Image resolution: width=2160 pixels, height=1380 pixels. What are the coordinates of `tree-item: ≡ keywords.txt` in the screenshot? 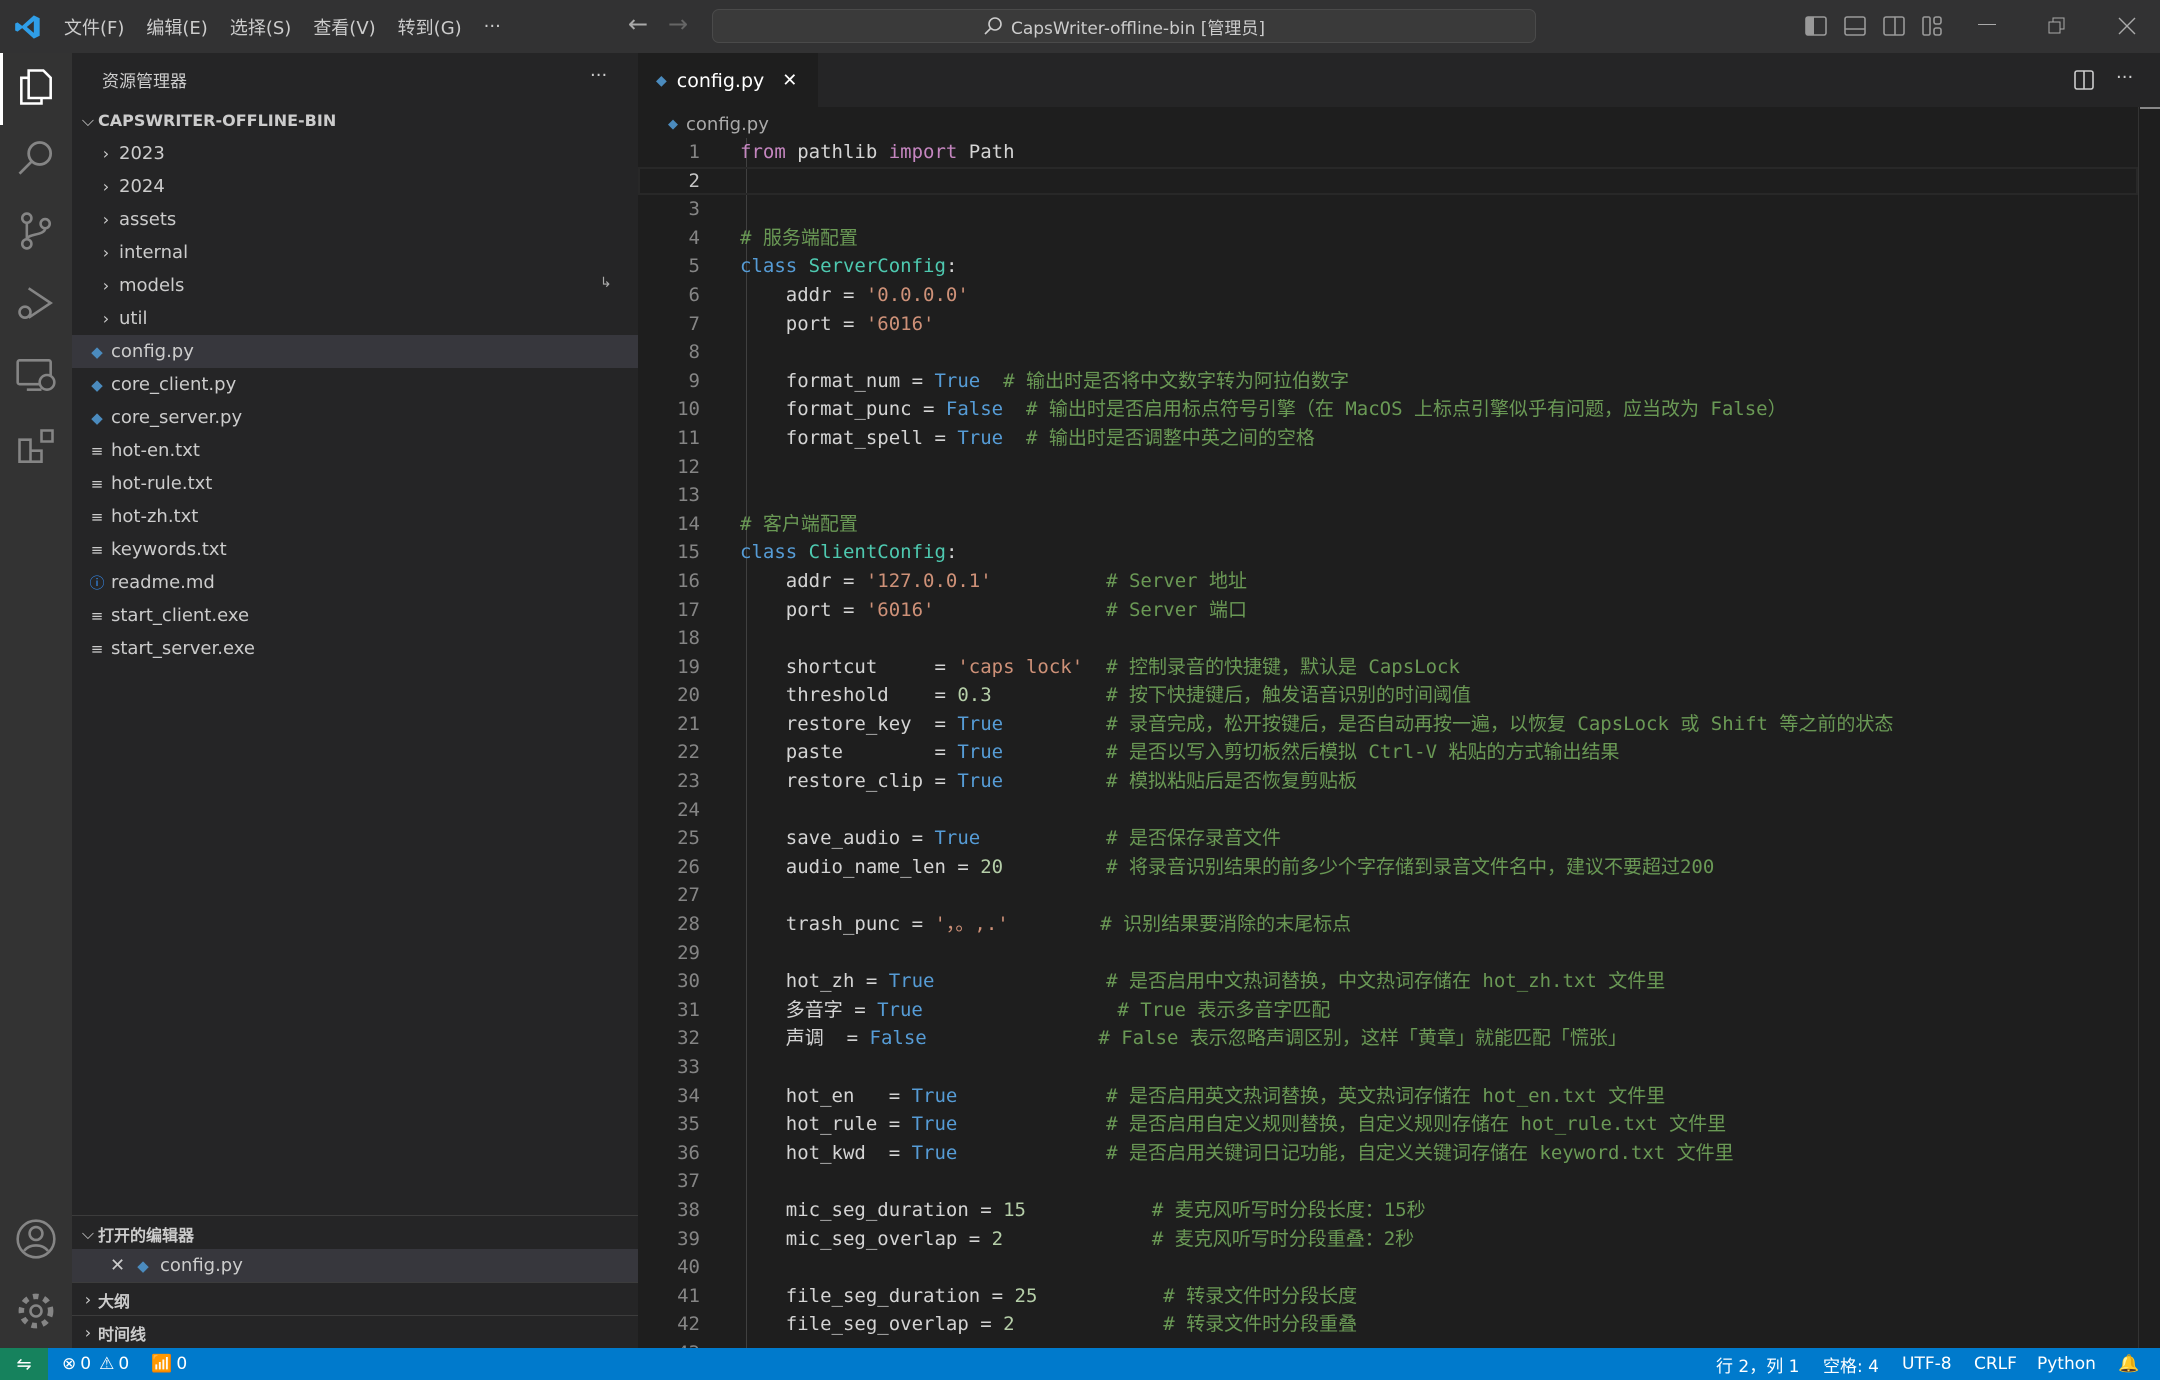 It's located at (355, 549).